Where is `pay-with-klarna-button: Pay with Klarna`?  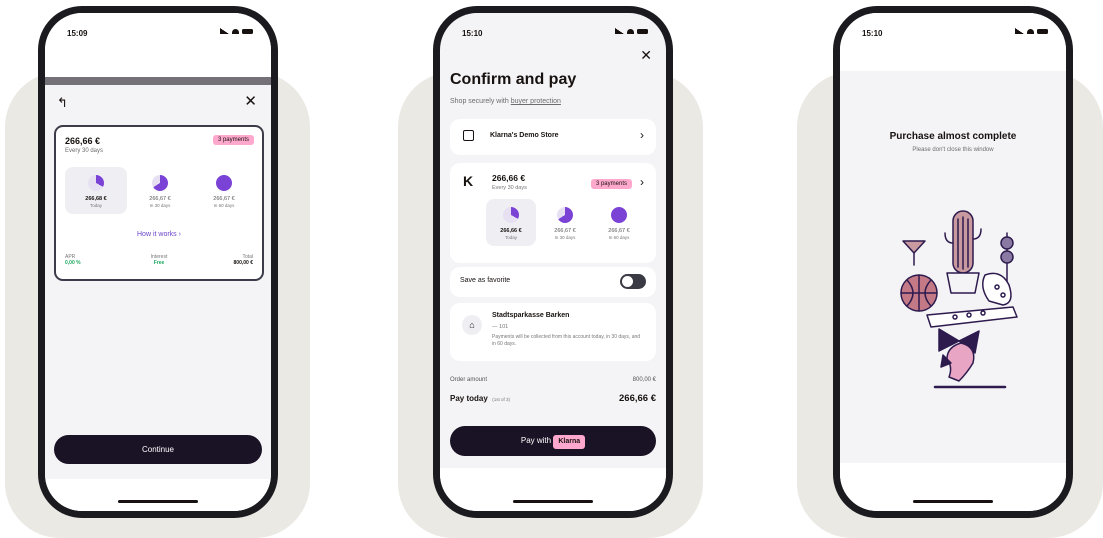 pay-with-klarna-button: Pay with Klarna is located at coordinates (553, 441).